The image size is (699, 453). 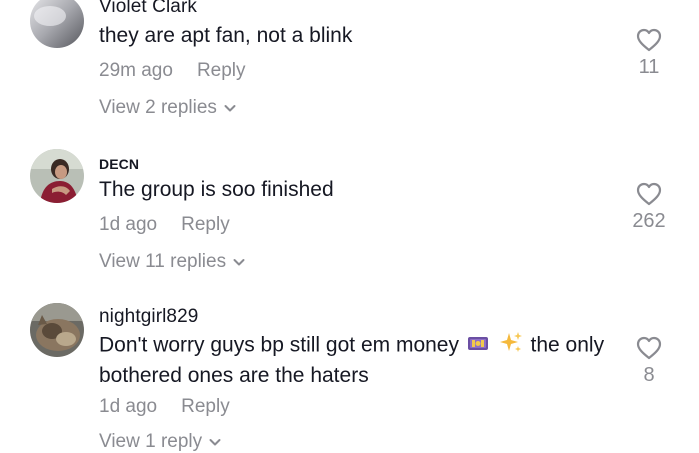 I want to click on comment-text: they are apt fan, not a blink, so click(x=226, y=35).